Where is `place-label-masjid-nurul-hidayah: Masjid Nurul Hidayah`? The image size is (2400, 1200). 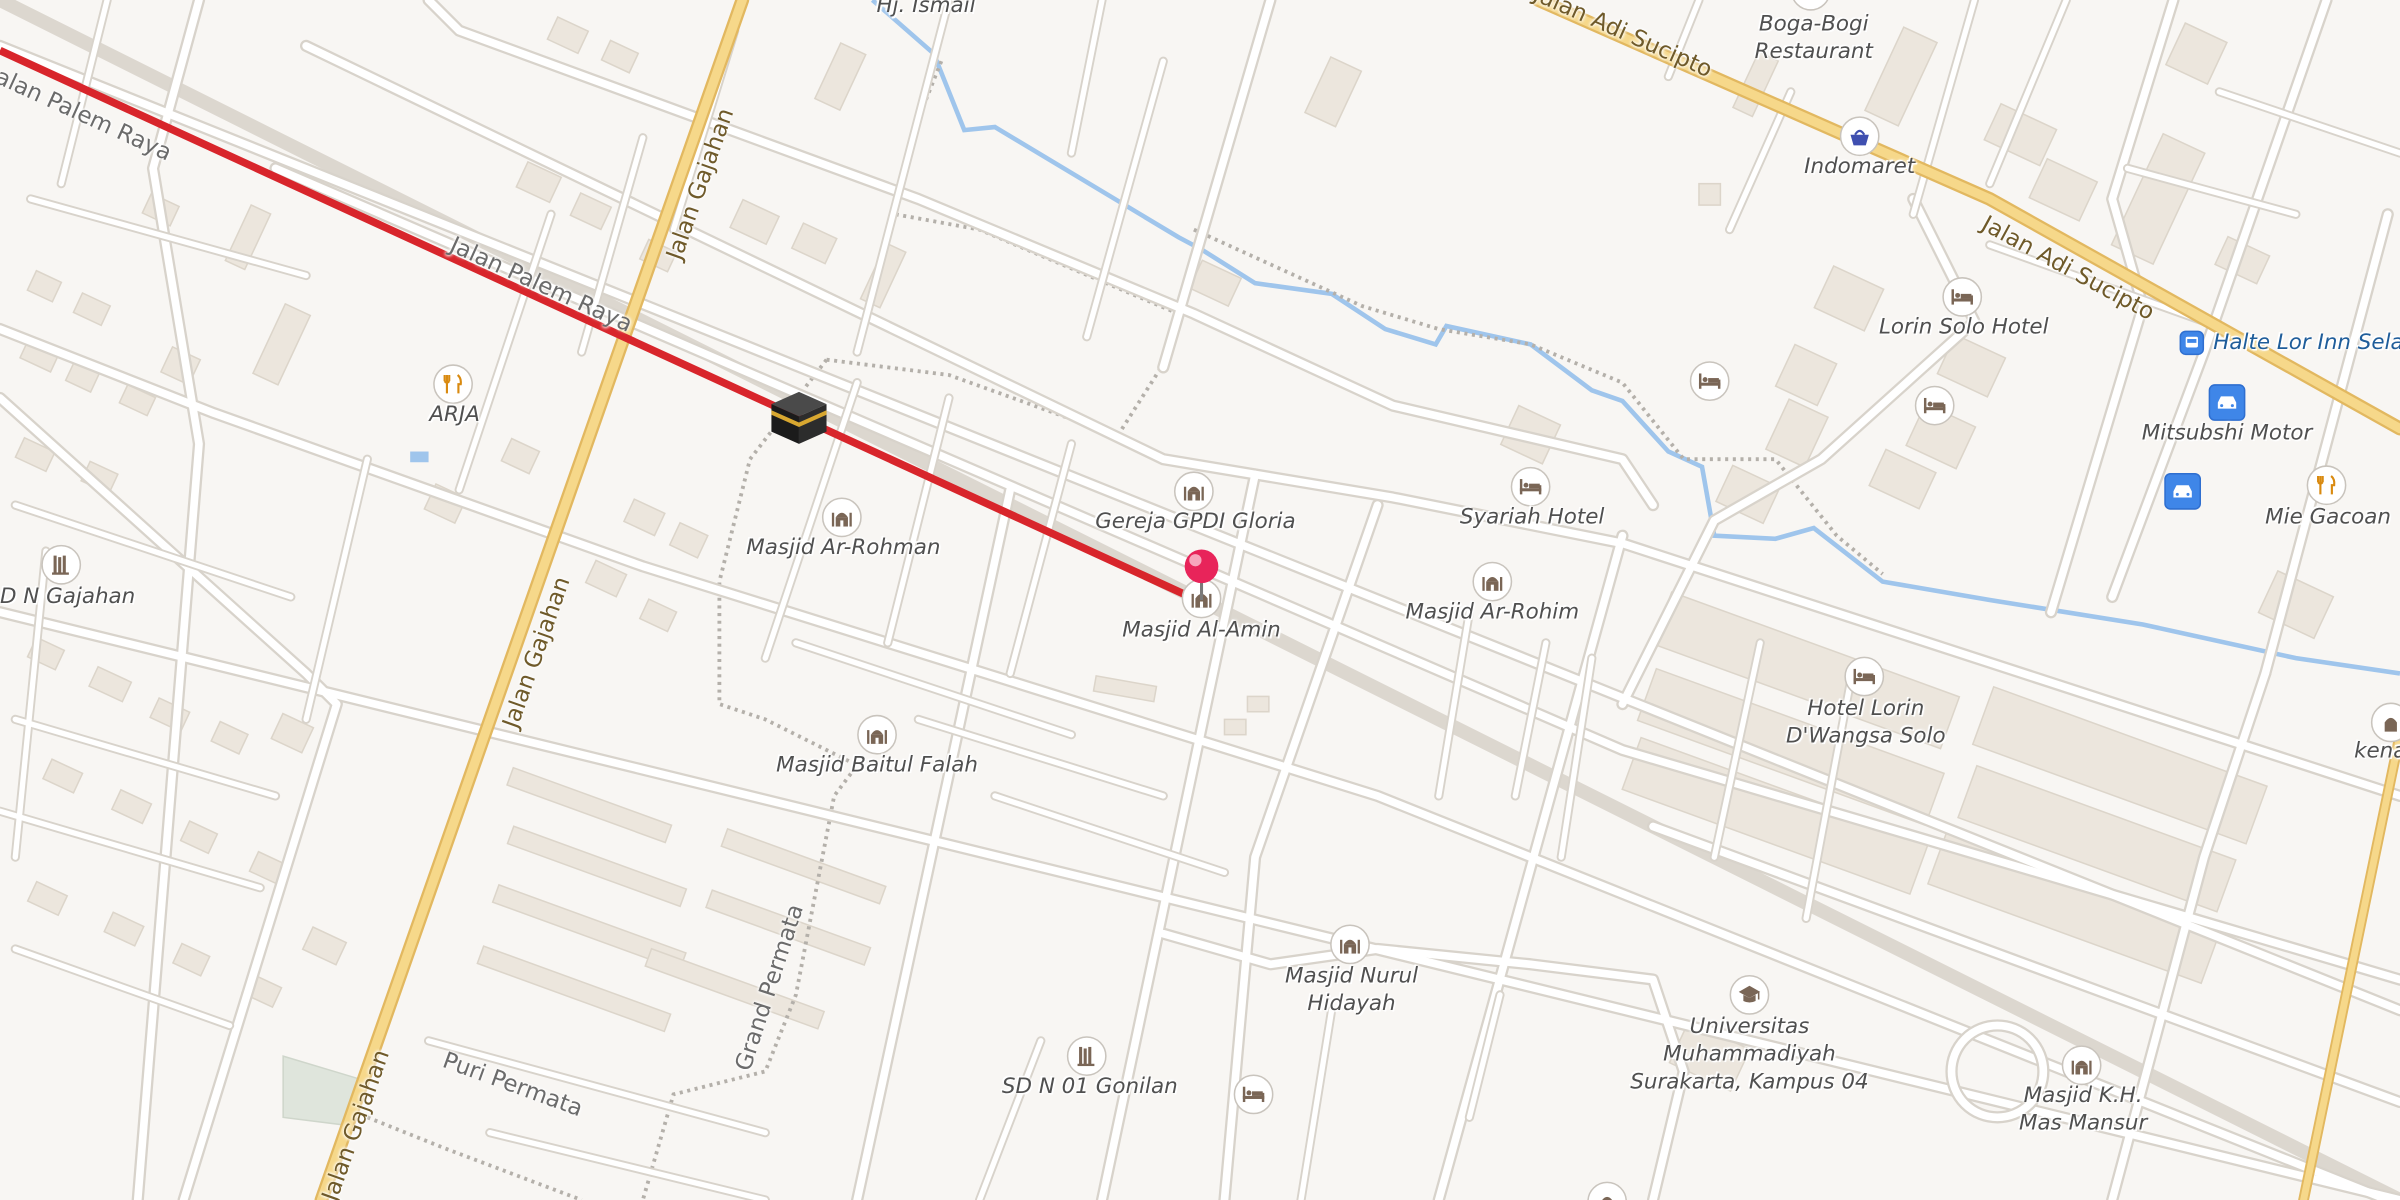
place-label-masjid-nurul-hidayah: Masjid Nurul Hidayah is located at coordinates (1351, 990).